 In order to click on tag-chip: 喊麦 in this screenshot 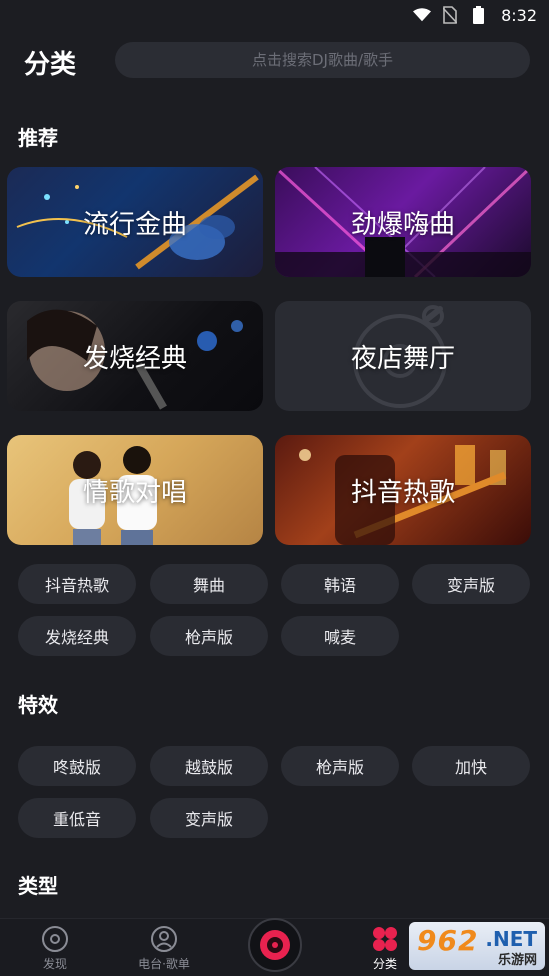, I will do `click(340, 636)`.